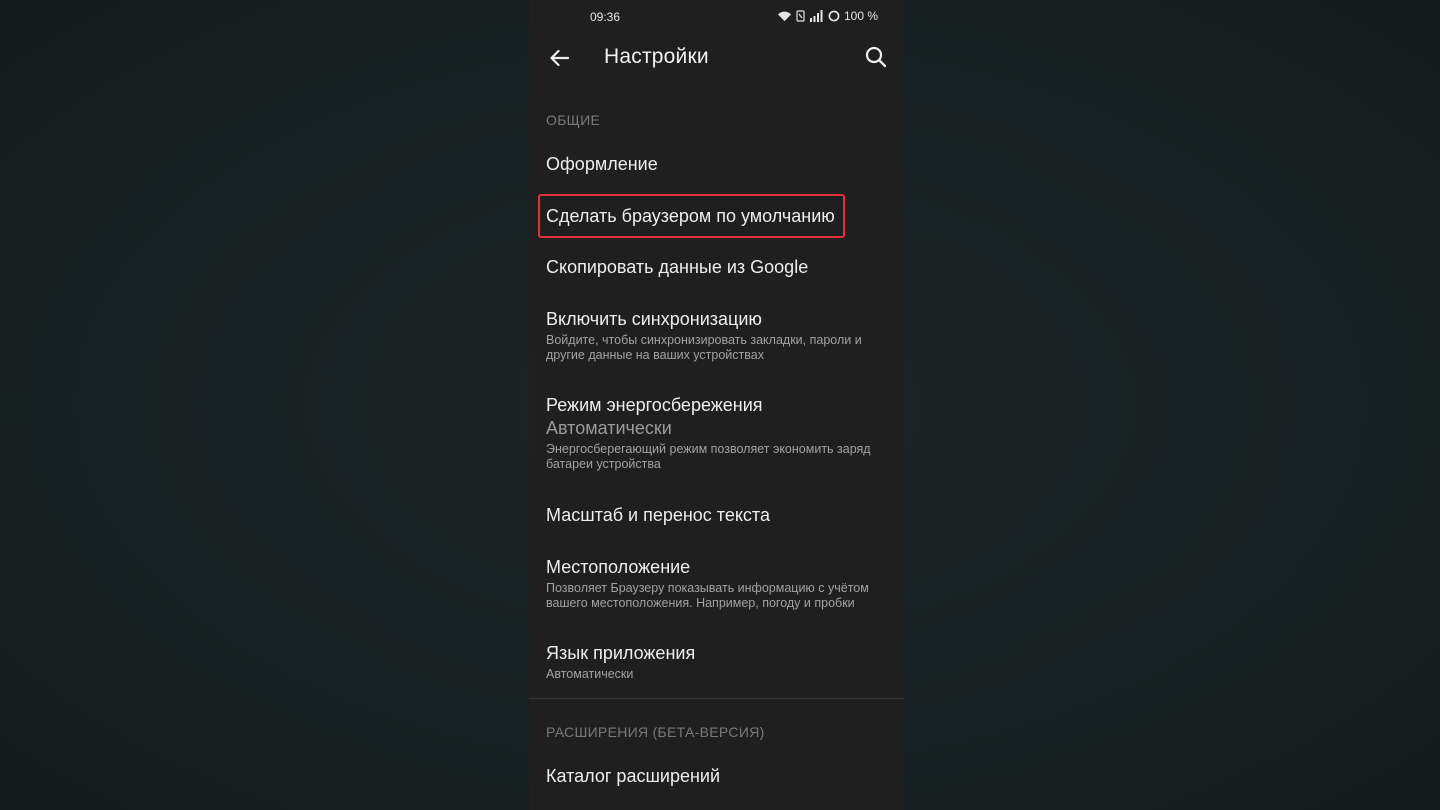  Describe the element at coordinates (656, 56) in the screenshot. I see `page-title: Настройки` at that location.